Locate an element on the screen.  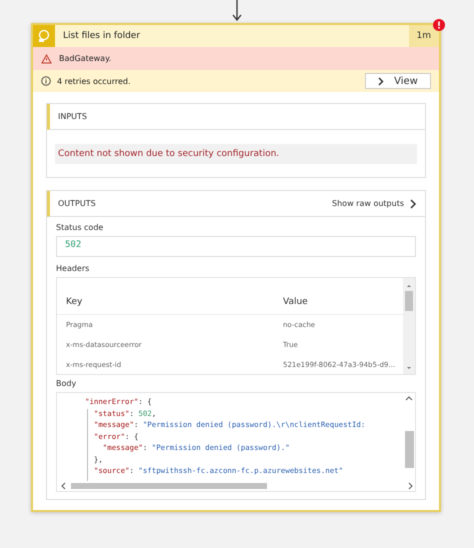
section-title: INPUTS is located at coordinates (72, 116).